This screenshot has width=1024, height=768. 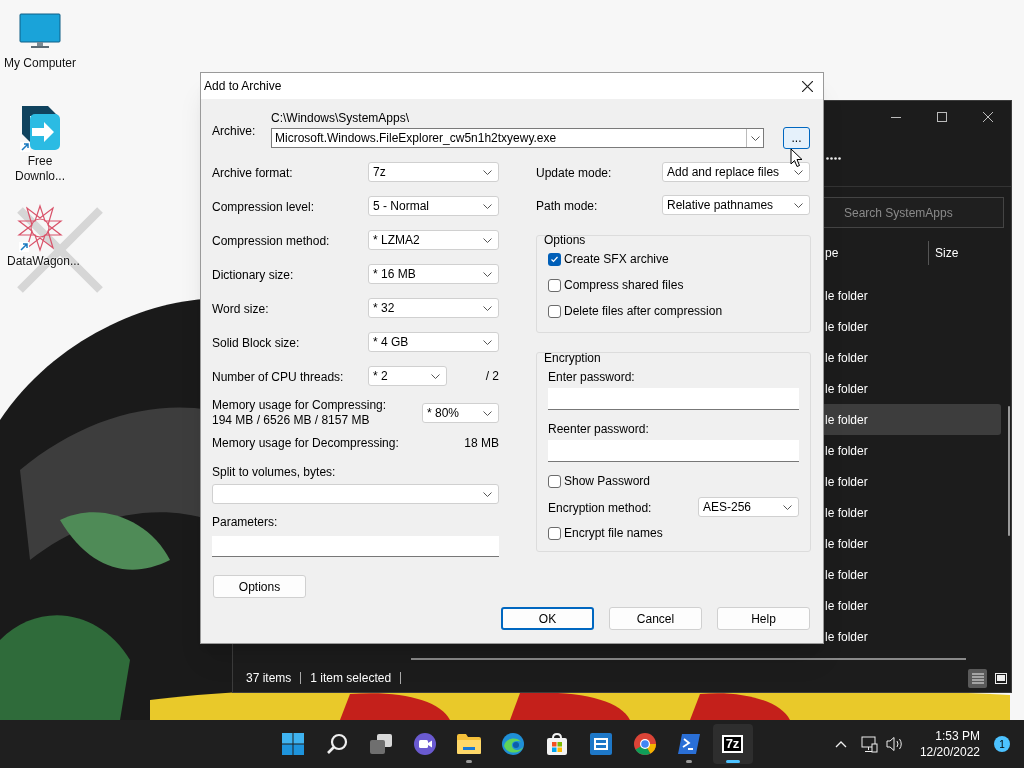 I want to click on dropdown: * 16 MB, so click(x=433, y=274).